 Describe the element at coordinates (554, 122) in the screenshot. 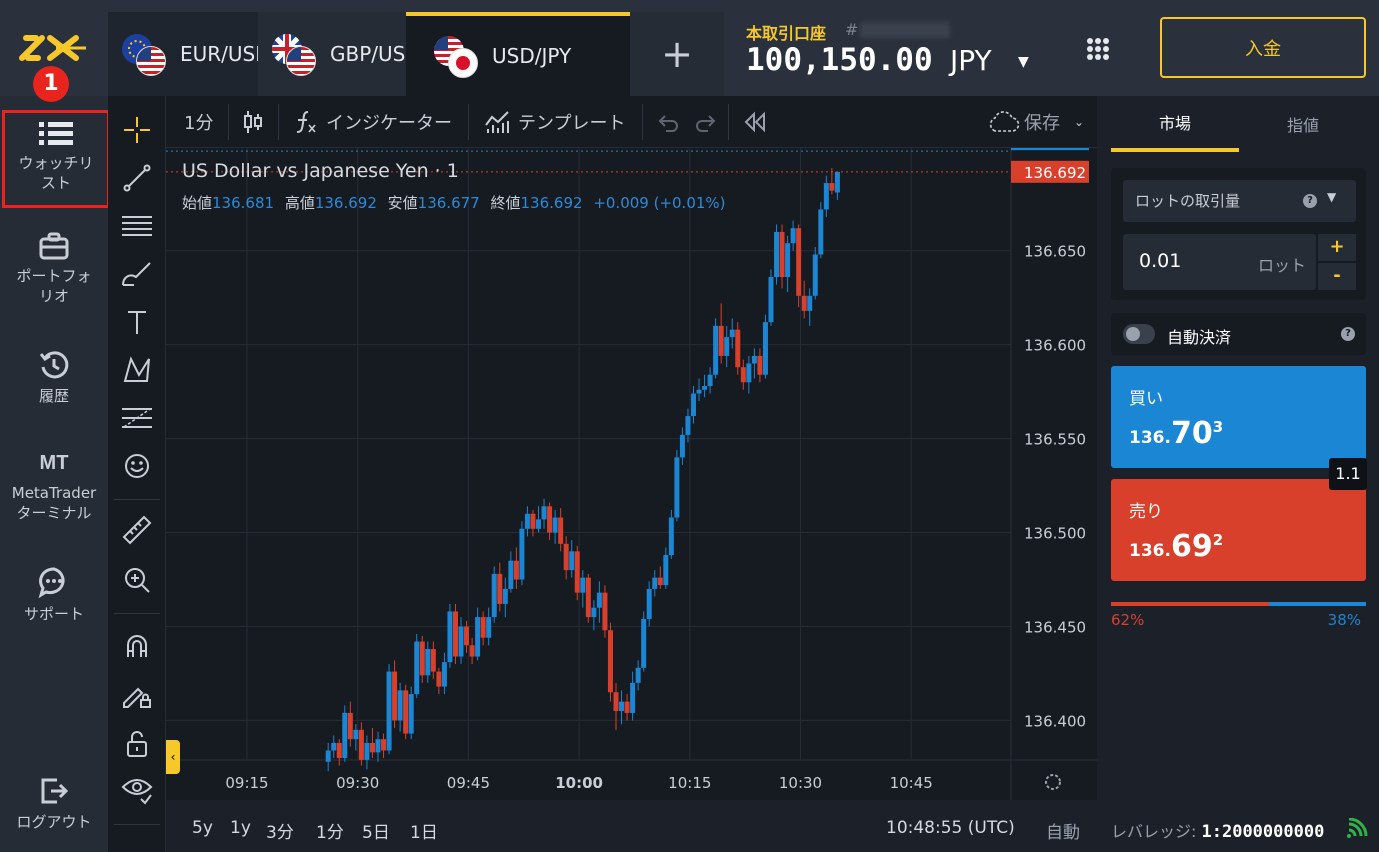

I see `templates-button: テンプレート` at that location.